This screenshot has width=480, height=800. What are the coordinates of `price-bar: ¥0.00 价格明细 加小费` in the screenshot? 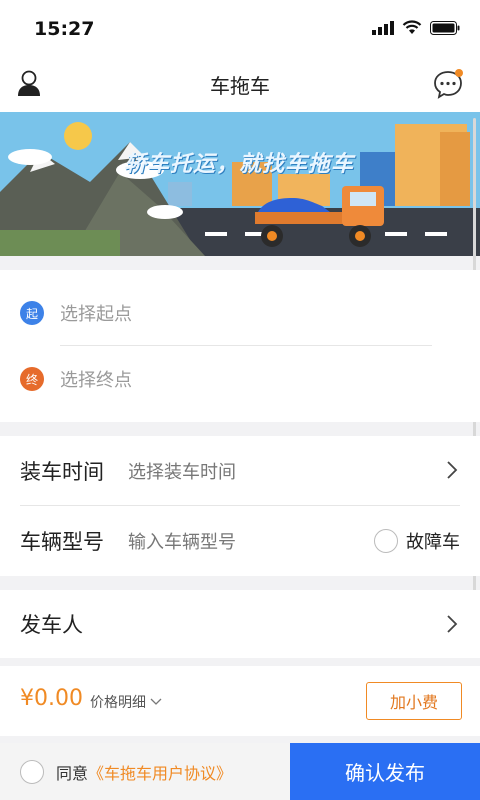 It's located at (240, 701).